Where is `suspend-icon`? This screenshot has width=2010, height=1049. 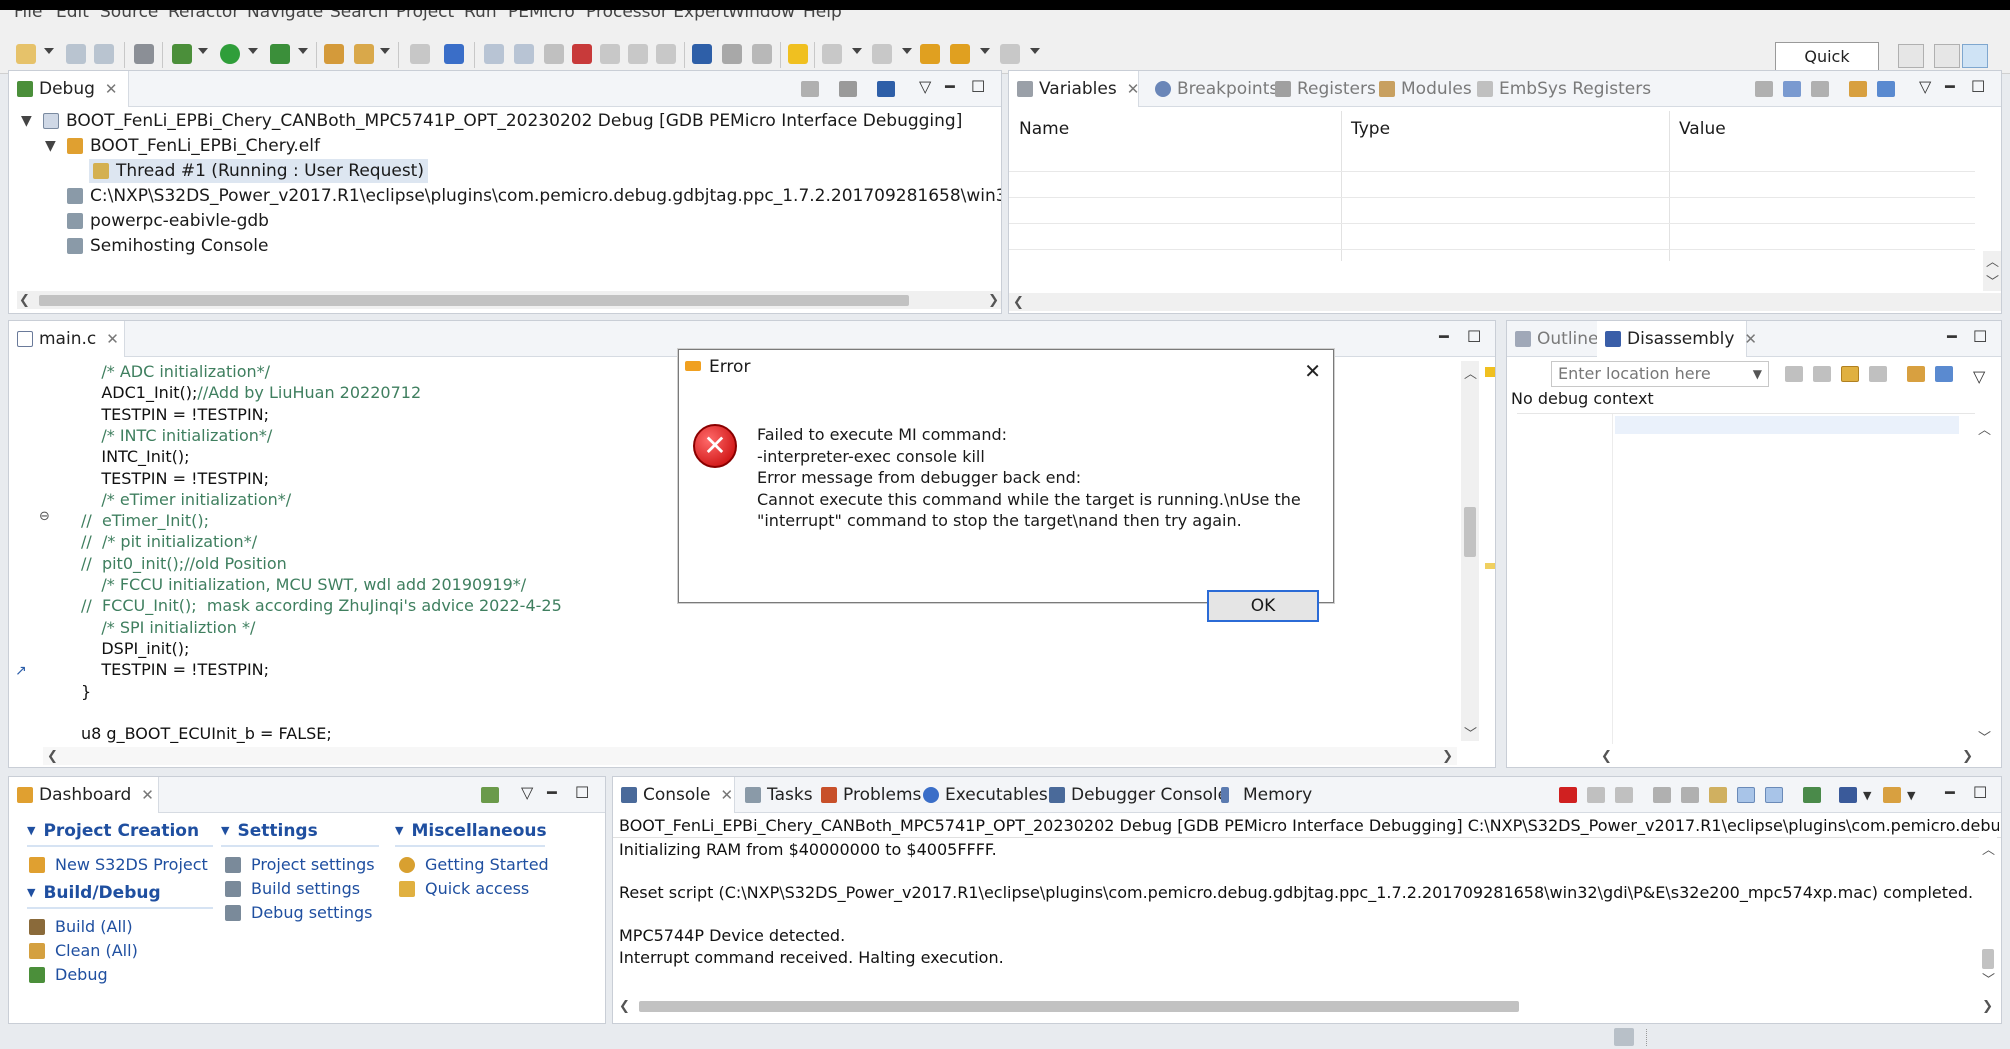 suspend-icon is located at coordinates (524, 54).